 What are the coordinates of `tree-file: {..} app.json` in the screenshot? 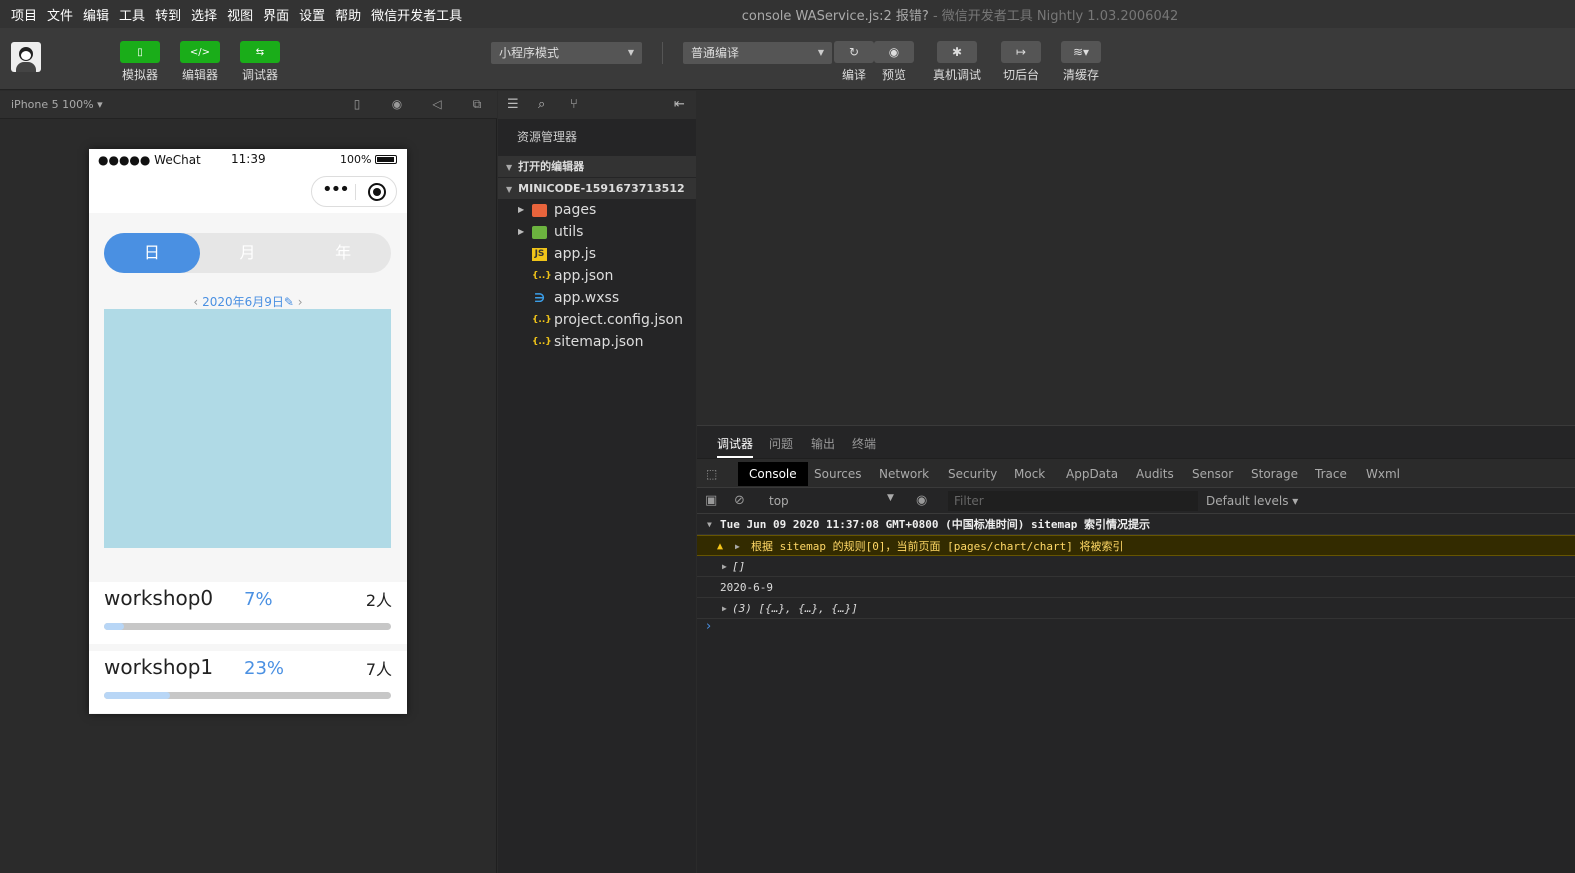 It's located at (597, 276).